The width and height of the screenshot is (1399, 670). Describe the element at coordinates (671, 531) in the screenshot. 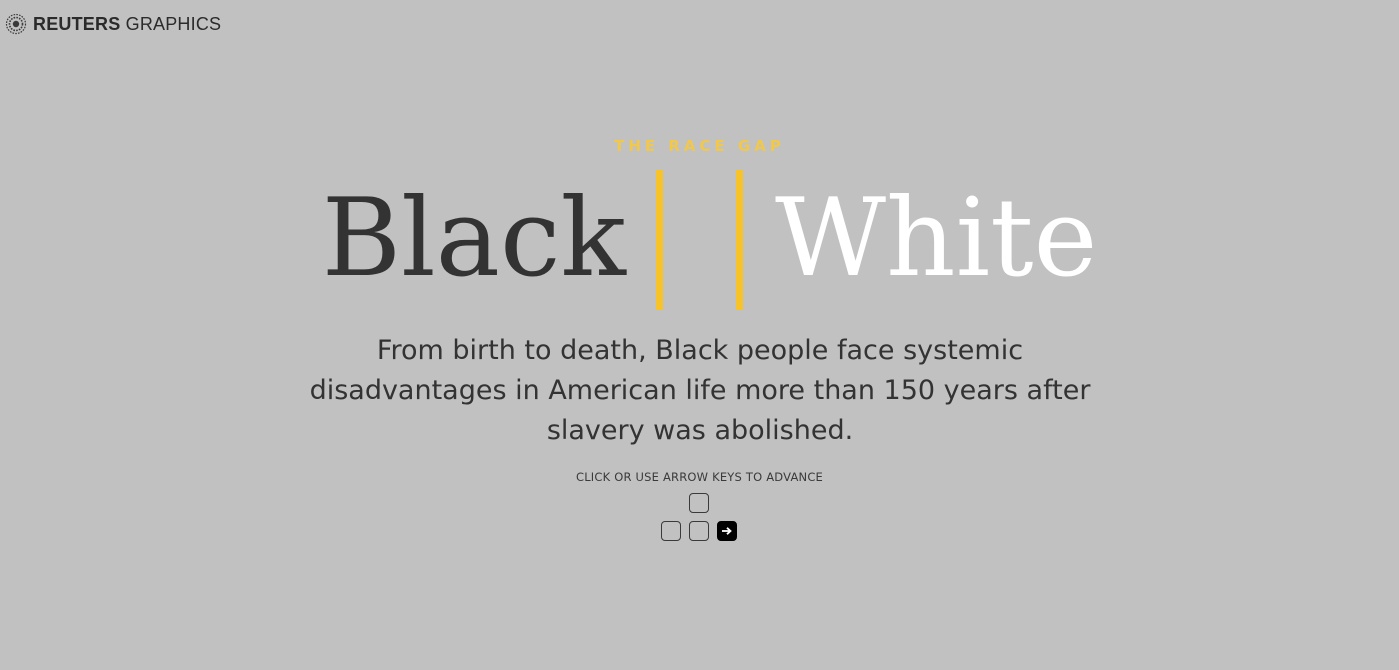

I see `arrow-left-key` at that location.